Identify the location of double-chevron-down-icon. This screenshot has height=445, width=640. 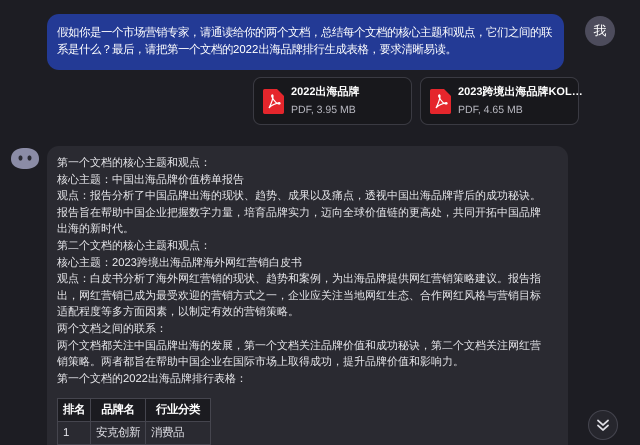
(603, 425).